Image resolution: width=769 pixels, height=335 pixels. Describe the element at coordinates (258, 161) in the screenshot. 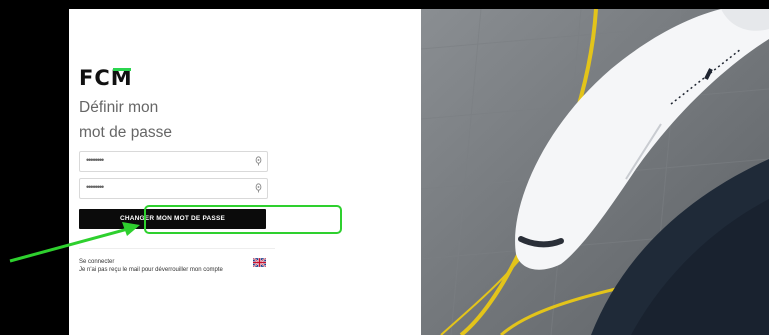

I see `show-password-icon` at that location.